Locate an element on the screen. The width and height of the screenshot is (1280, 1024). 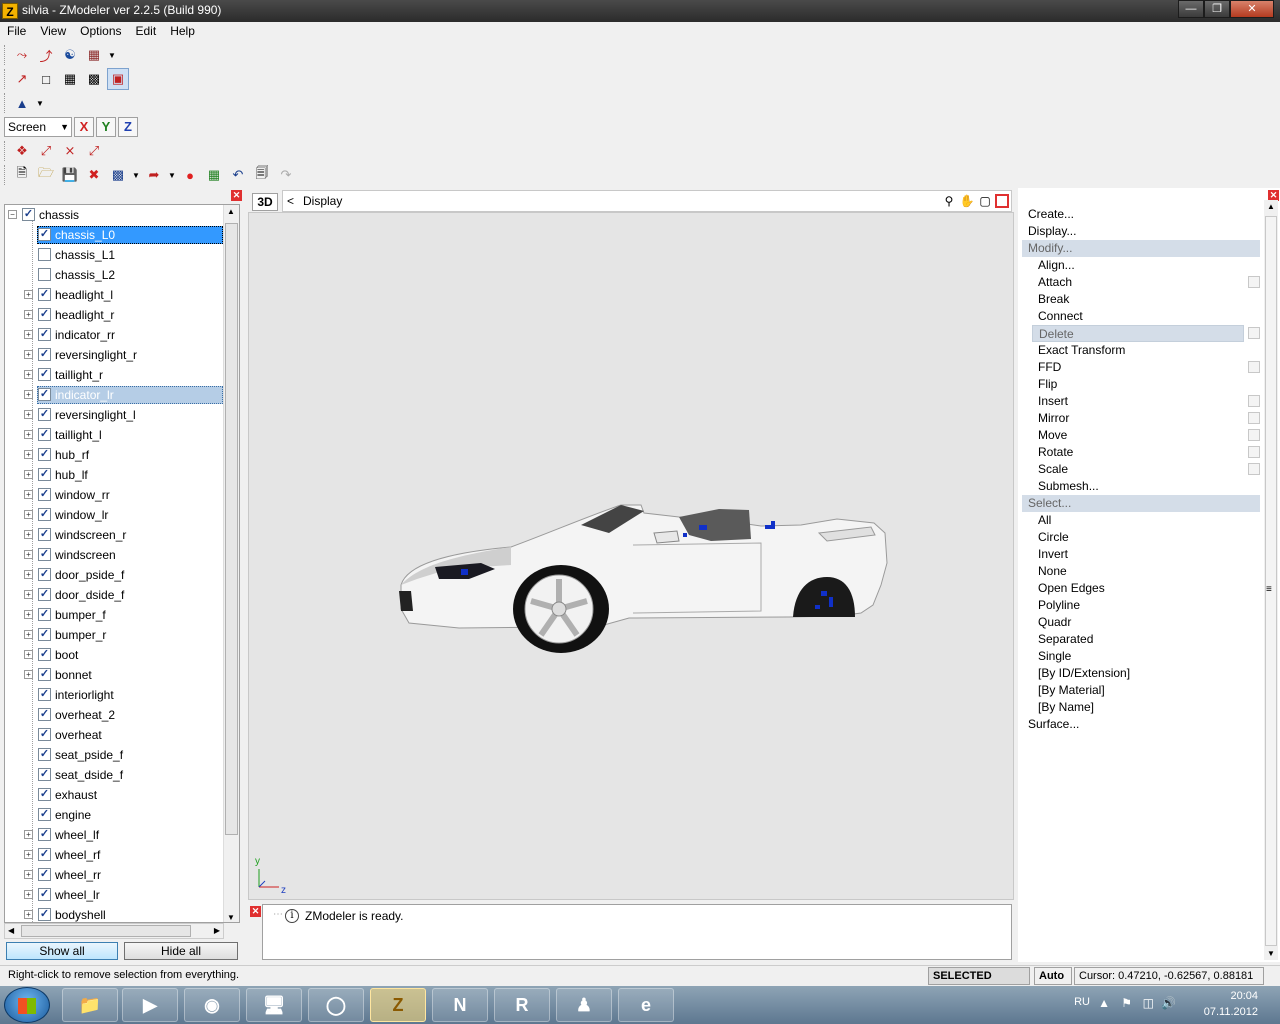
zoom-icon: ⚲ is located at coordinates (949, 201).